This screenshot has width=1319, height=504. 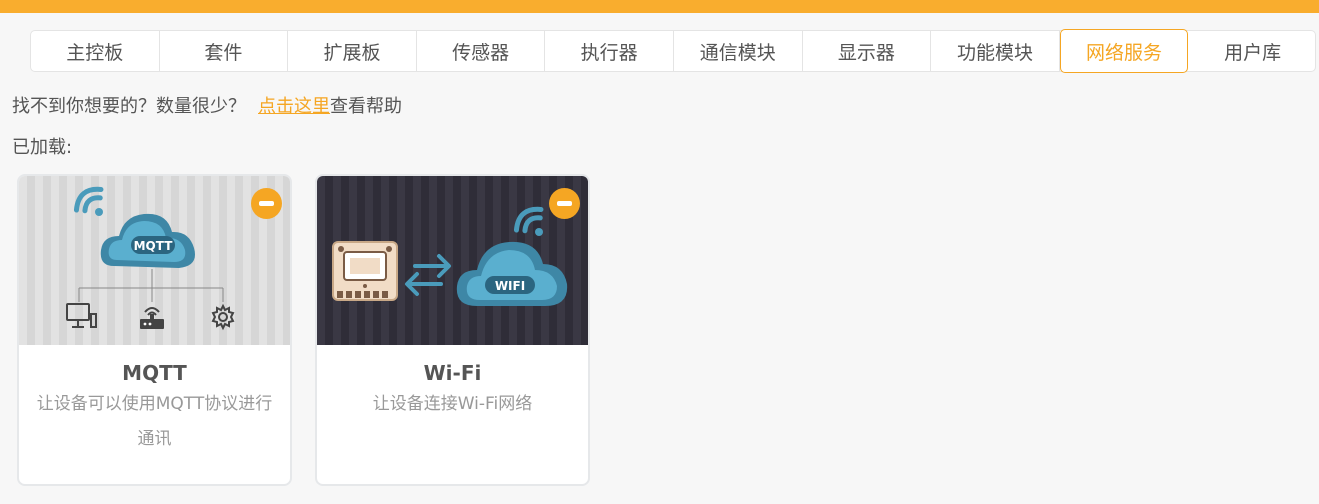 I want to click on mqtt-cloud-label: MQTT, so click(x=154, y=246).